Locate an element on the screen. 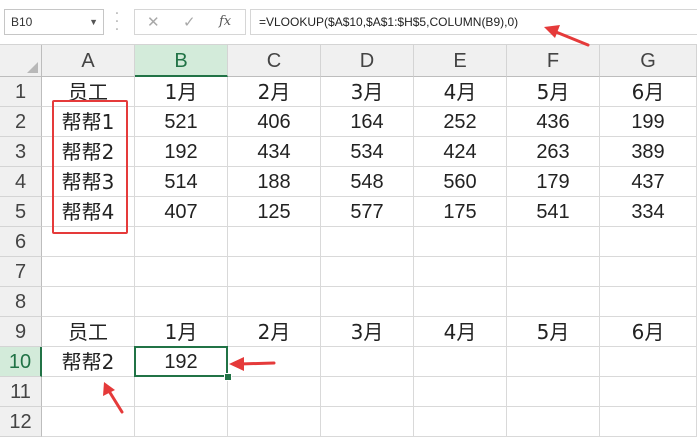 This screenshot has width=697, height=442. column-header-g: G is located at coordinates (648, 61).